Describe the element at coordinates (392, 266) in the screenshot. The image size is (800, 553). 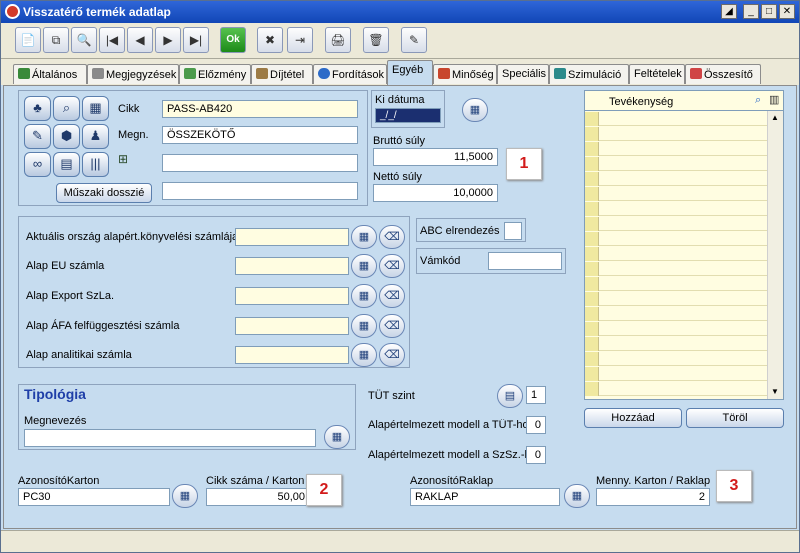
I see `account-eraser-icon-1: ⌫` at that location.